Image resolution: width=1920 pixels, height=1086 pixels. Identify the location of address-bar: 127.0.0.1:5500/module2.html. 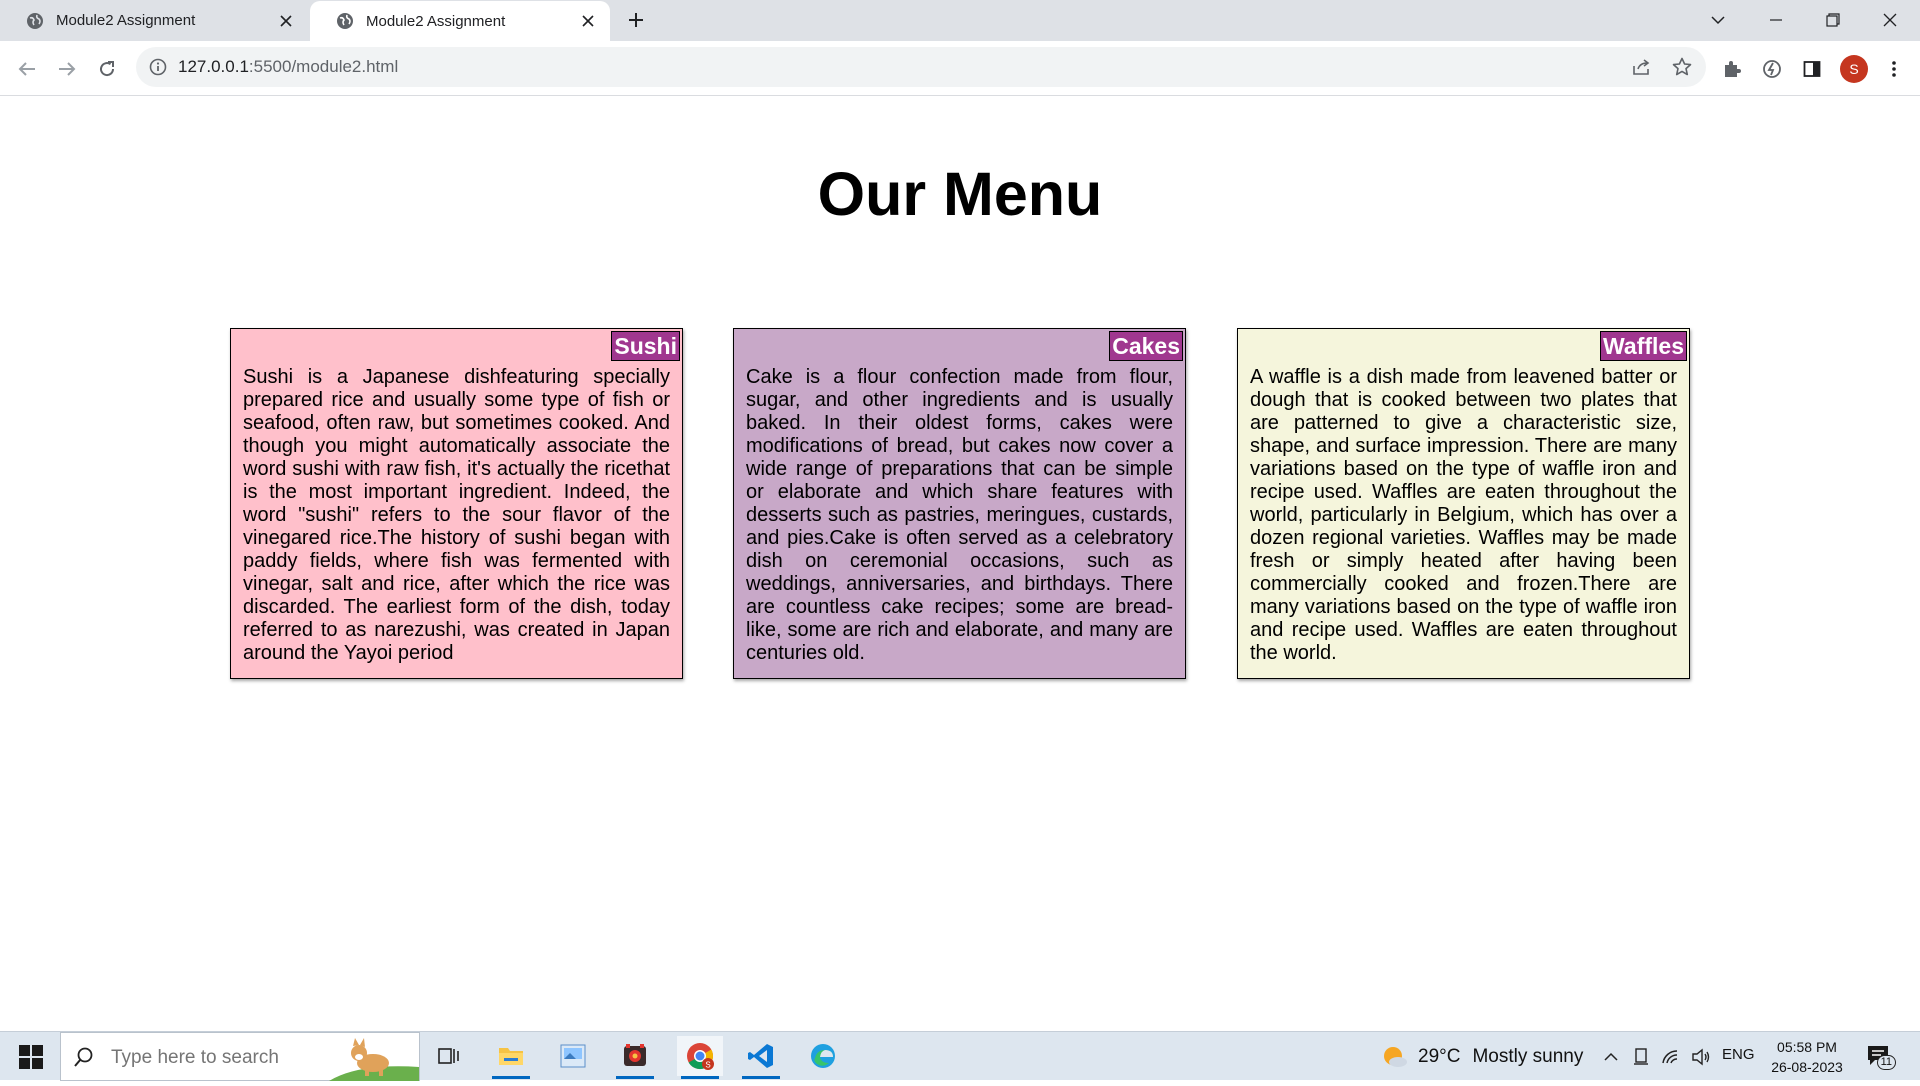
(921, 67).